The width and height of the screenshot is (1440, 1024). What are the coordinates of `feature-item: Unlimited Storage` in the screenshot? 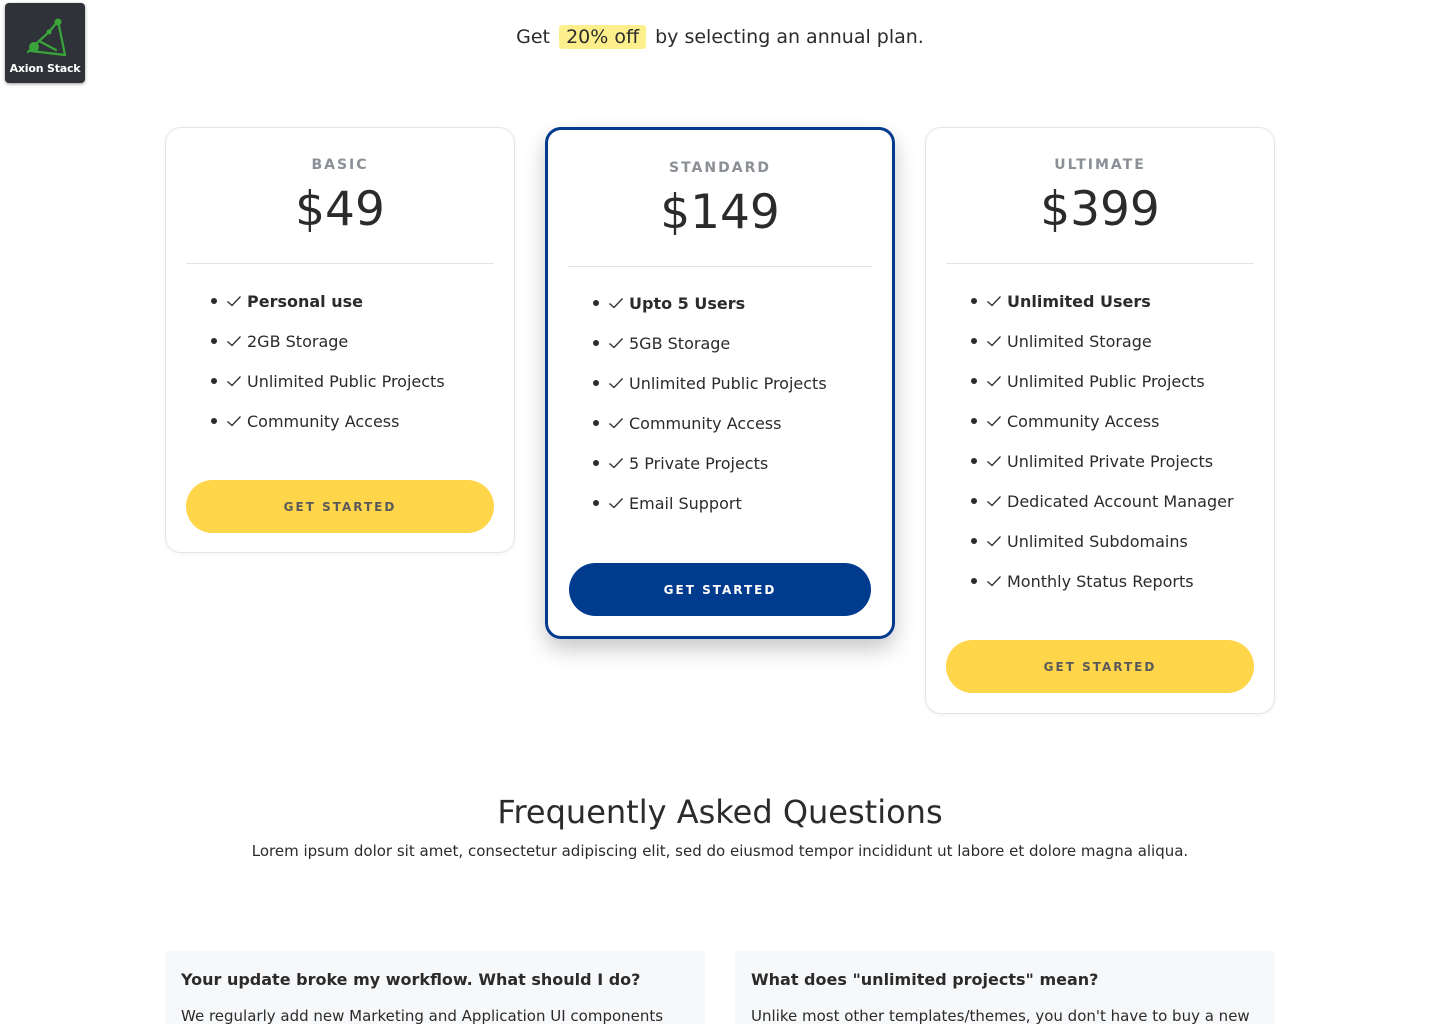 It's located at (1118, 341).